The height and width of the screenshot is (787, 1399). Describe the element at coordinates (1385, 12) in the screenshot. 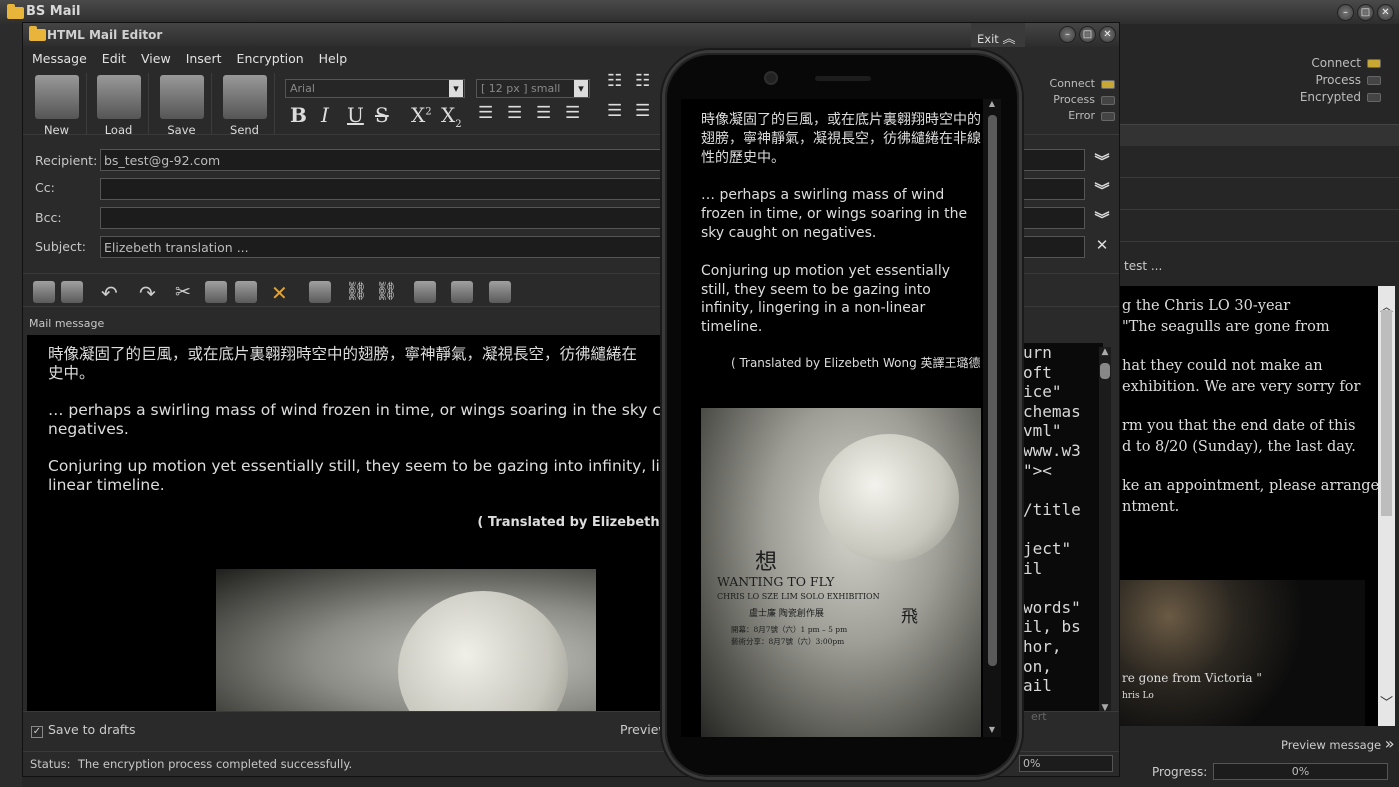

I see `close-button: ✕` at that location.